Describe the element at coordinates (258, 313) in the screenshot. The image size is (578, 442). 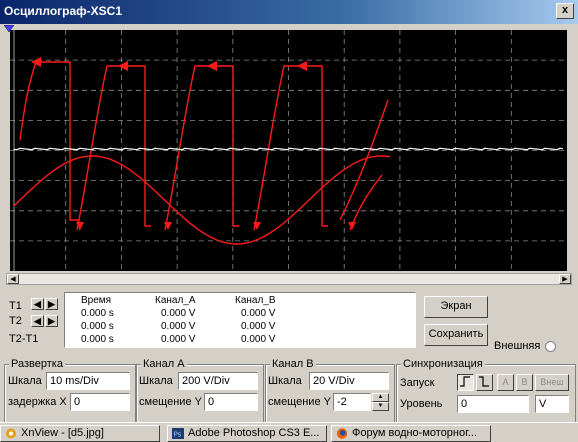
I see `t1-channel-b: 0.000 V` at that location.